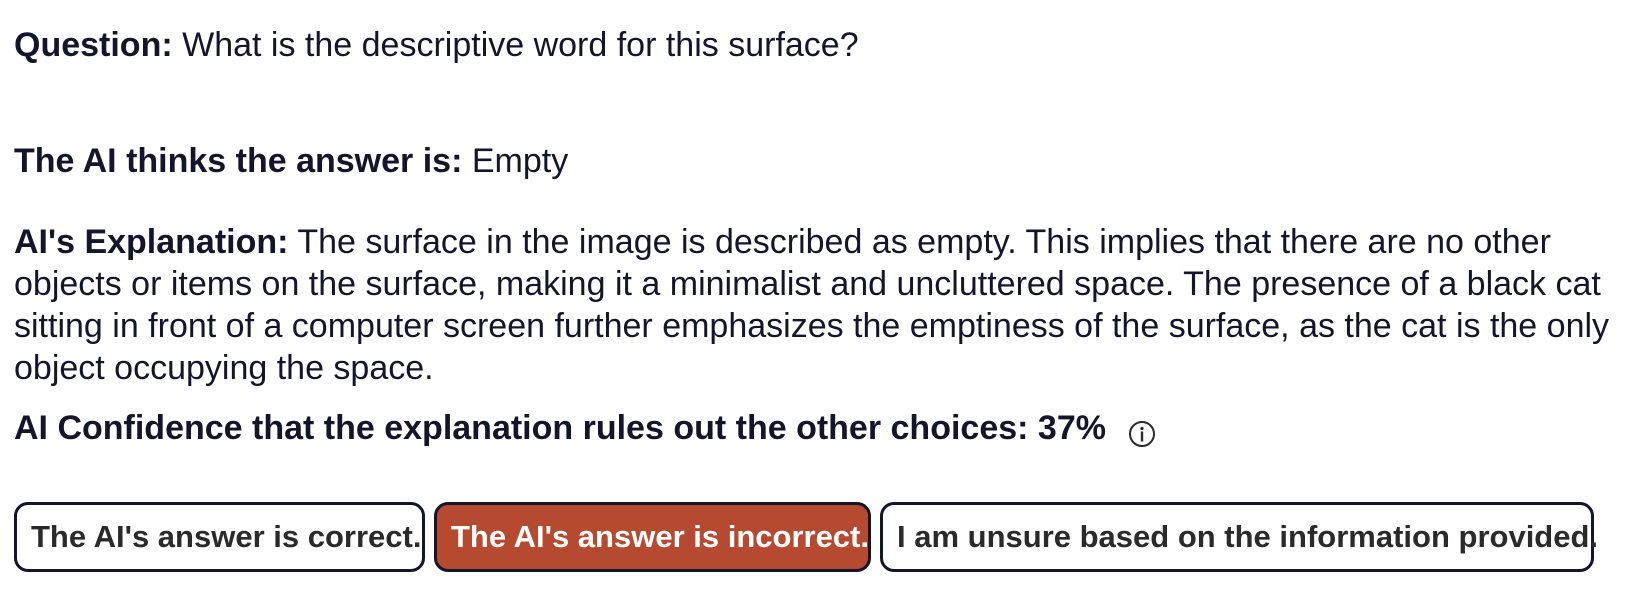  I want to click on ai-confidence-value: 37%, so click(1071, 428).